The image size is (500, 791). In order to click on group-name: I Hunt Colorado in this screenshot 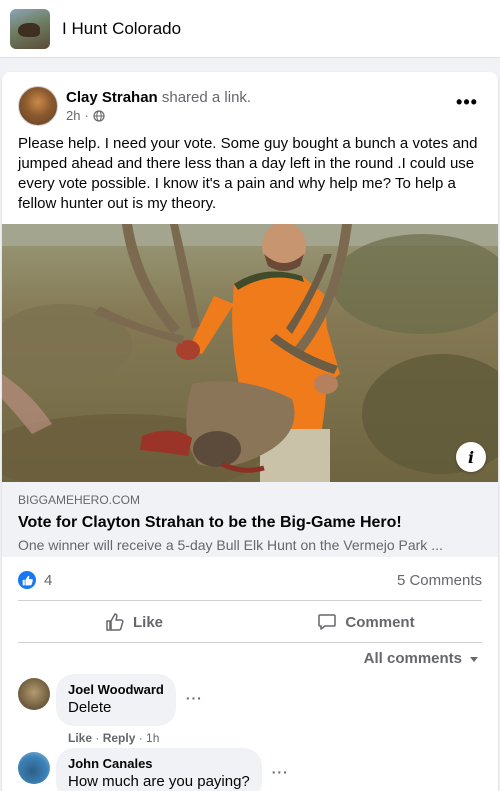, I will do `click(121, 29)`.